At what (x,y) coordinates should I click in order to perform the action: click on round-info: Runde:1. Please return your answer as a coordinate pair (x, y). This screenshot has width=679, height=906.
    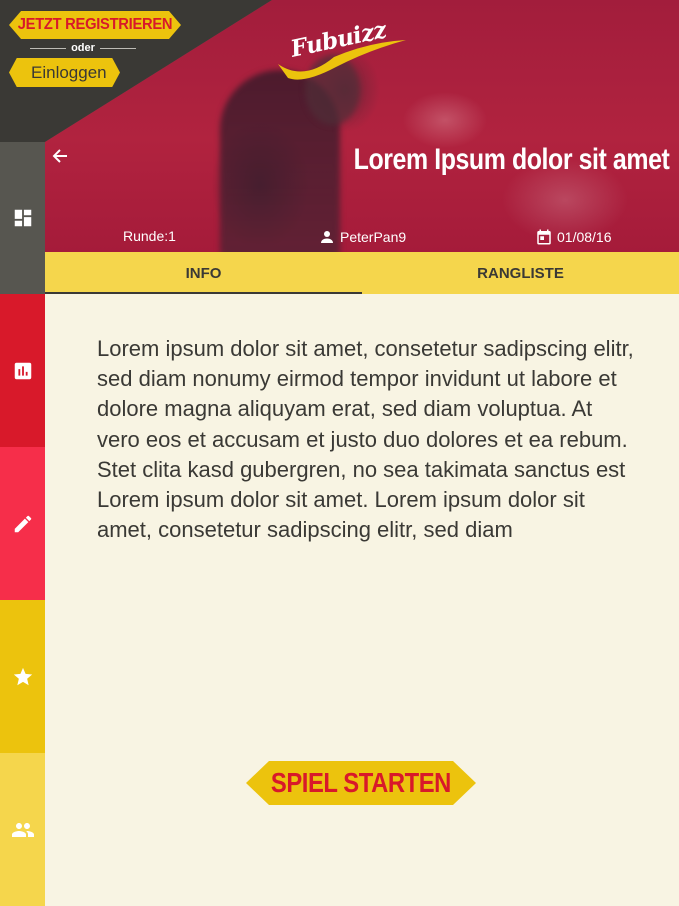
    Looking at the image, I should click on (149, 236).